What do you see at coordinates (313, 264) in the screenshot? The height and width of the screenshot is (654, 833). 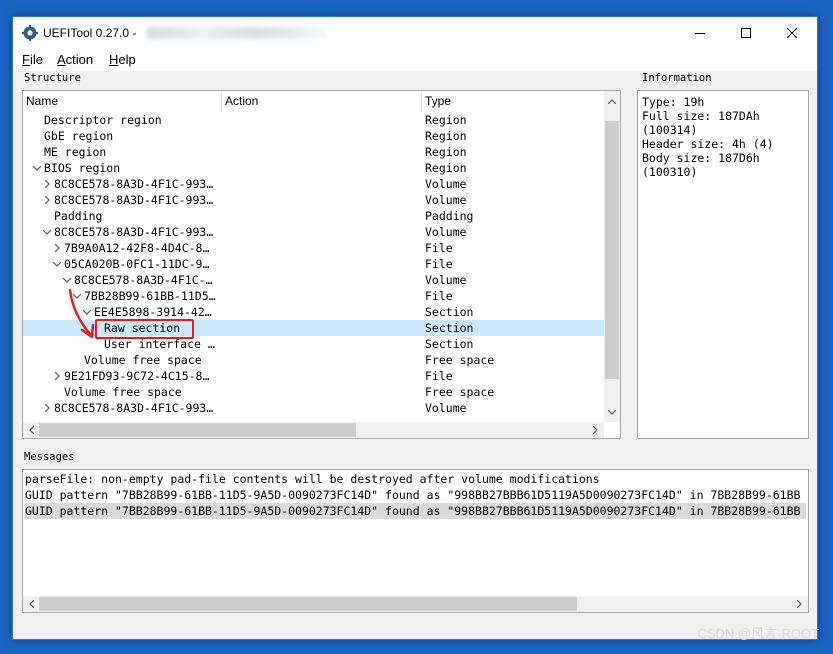 I see `tree-row: 05CA020B-0FC1-11DC-9… File` at bounding box center [313, 264].